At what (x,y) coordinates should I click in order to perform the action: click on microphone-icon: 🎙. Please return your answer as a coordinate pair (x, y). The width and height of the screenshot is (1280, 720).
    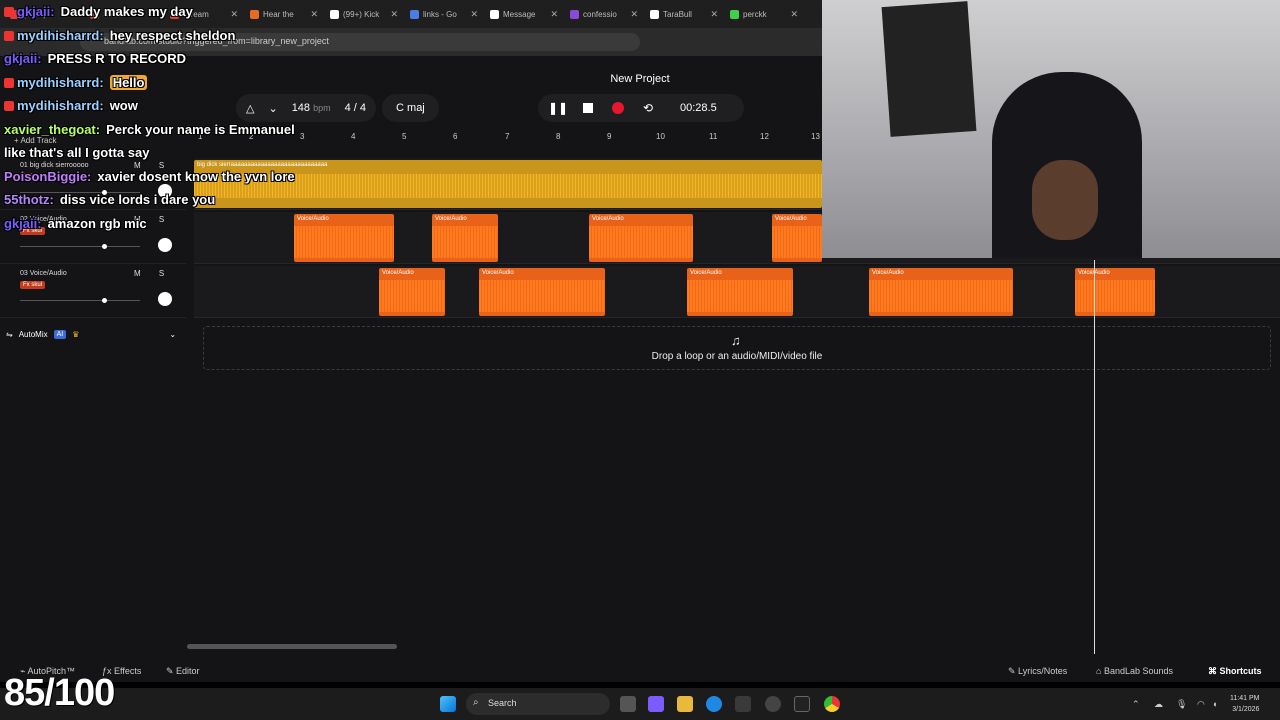
    Looking at the image, I should click on (1181, 704).